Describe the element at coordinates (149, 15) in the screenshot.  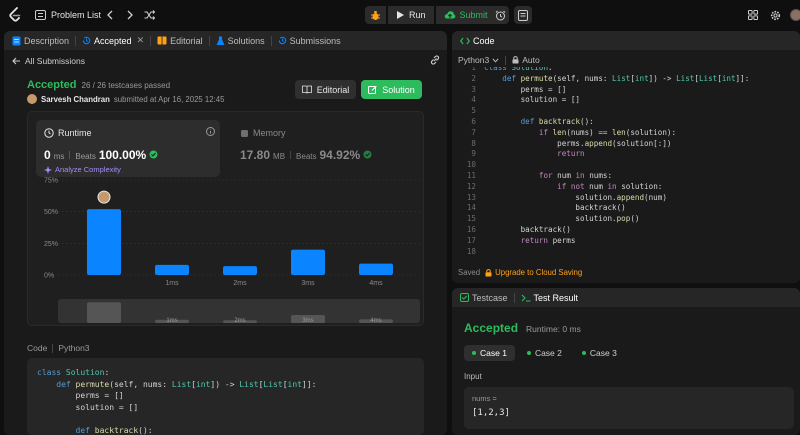
I see `shuffle-icon` at that location.